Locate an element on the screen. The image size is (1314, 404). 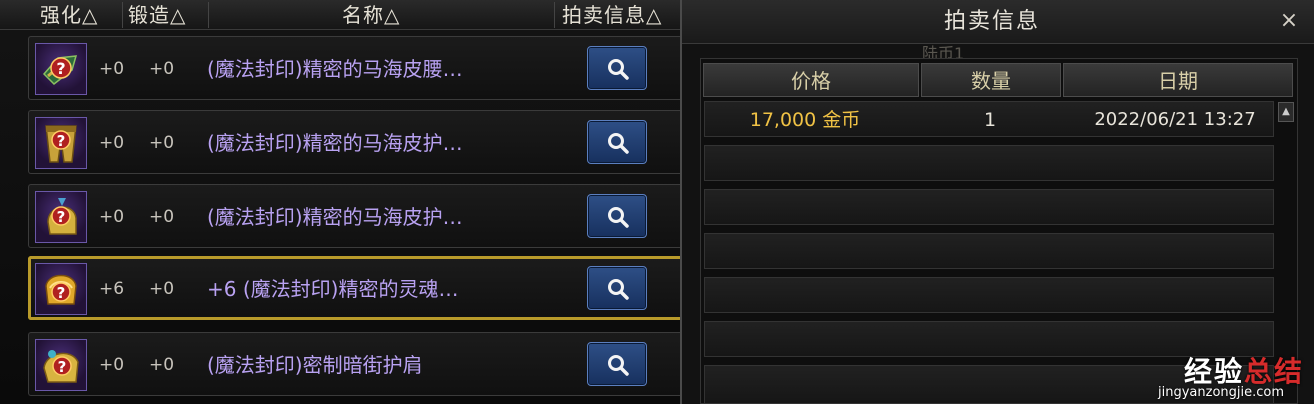
item-name: (魔法封印)密制暗街护肩 is located at coordinates (315, 365).